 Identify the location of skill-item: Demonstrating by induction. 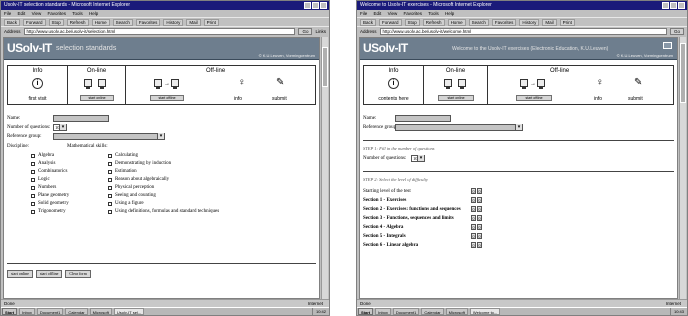
(139, 163).